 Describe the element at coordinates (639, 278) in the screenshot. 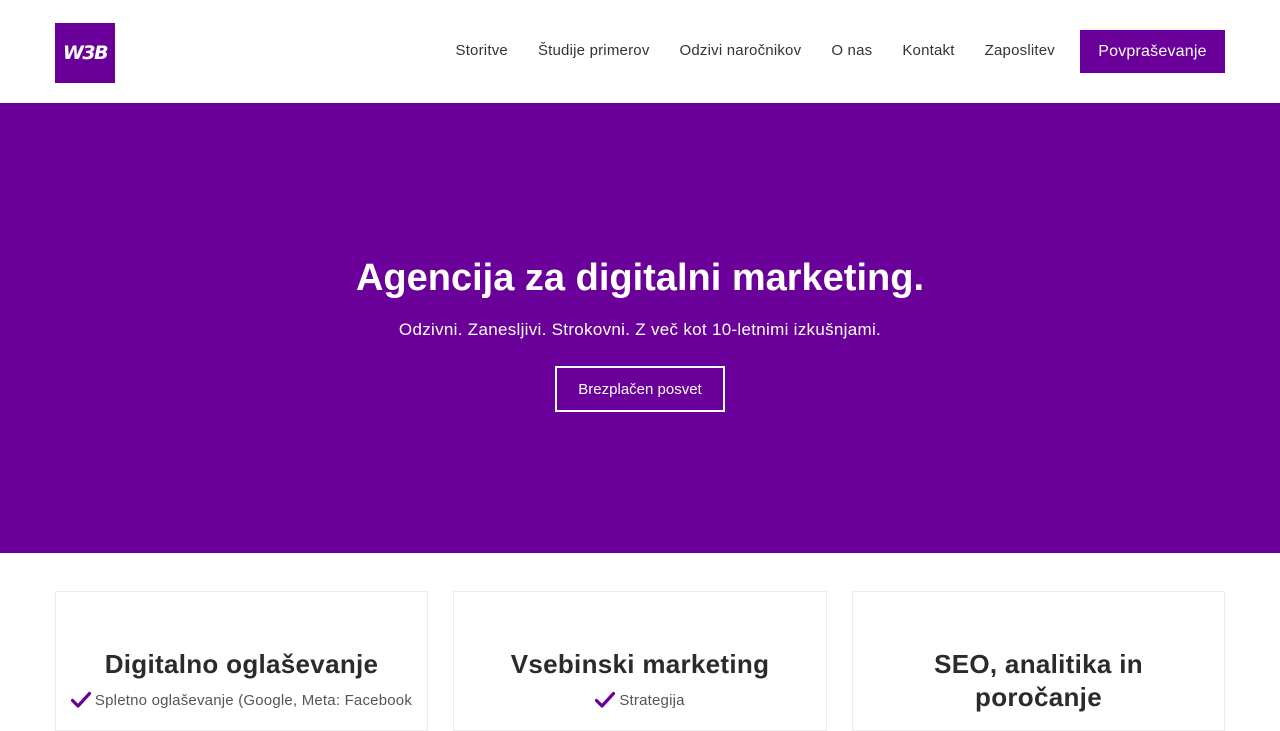

I see `hero-title: Agencija za digitalni marketing.` at that location.